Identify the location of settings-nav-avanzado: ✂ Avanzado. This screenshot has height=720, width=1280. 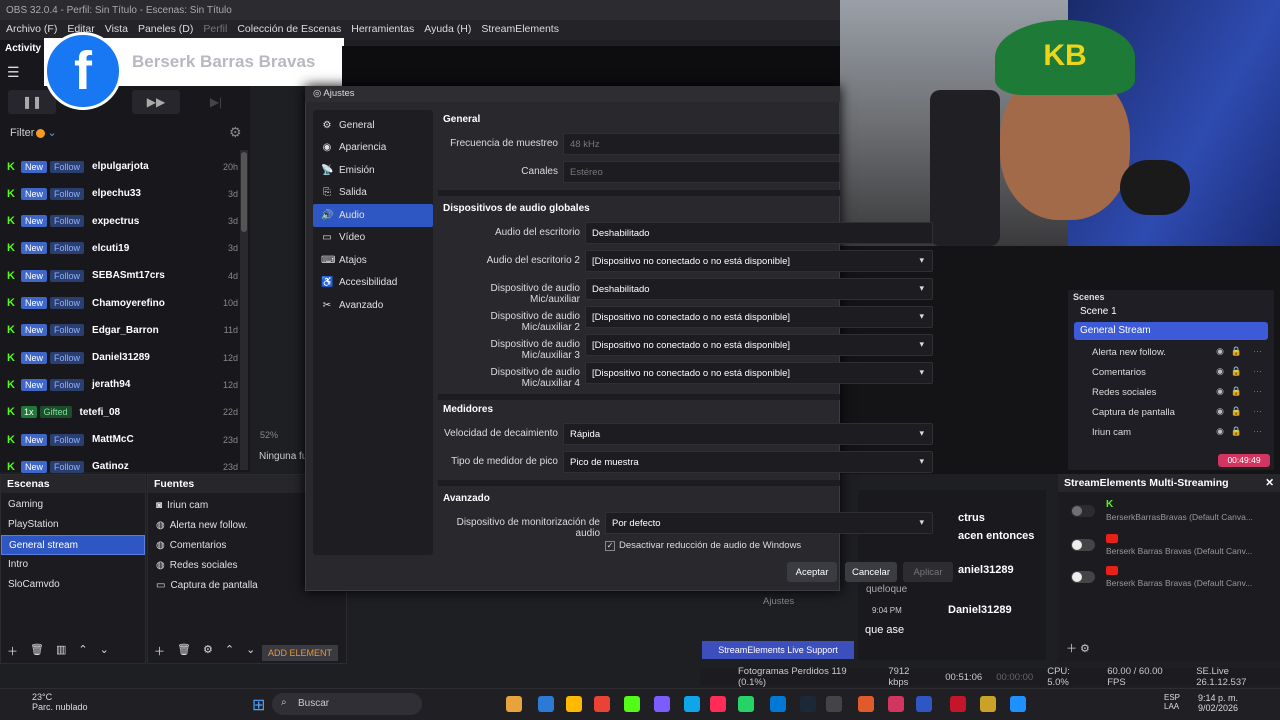
(373, 305).